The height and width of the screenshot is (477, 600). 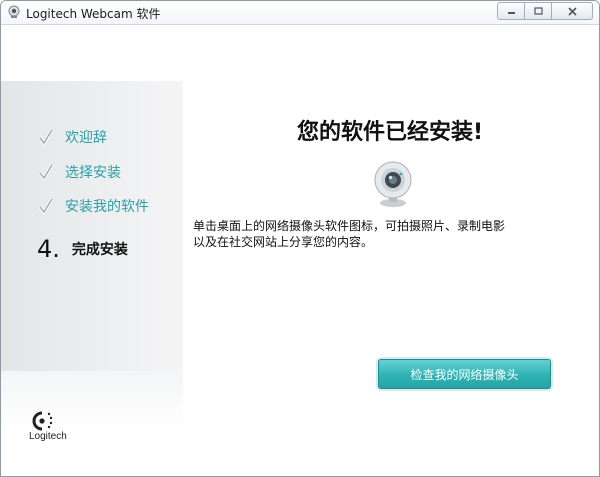 What do you see at coordinates (99, 250) in the screenshot?
I see `step-label: 完成安装` at bounding box center [99, 250].